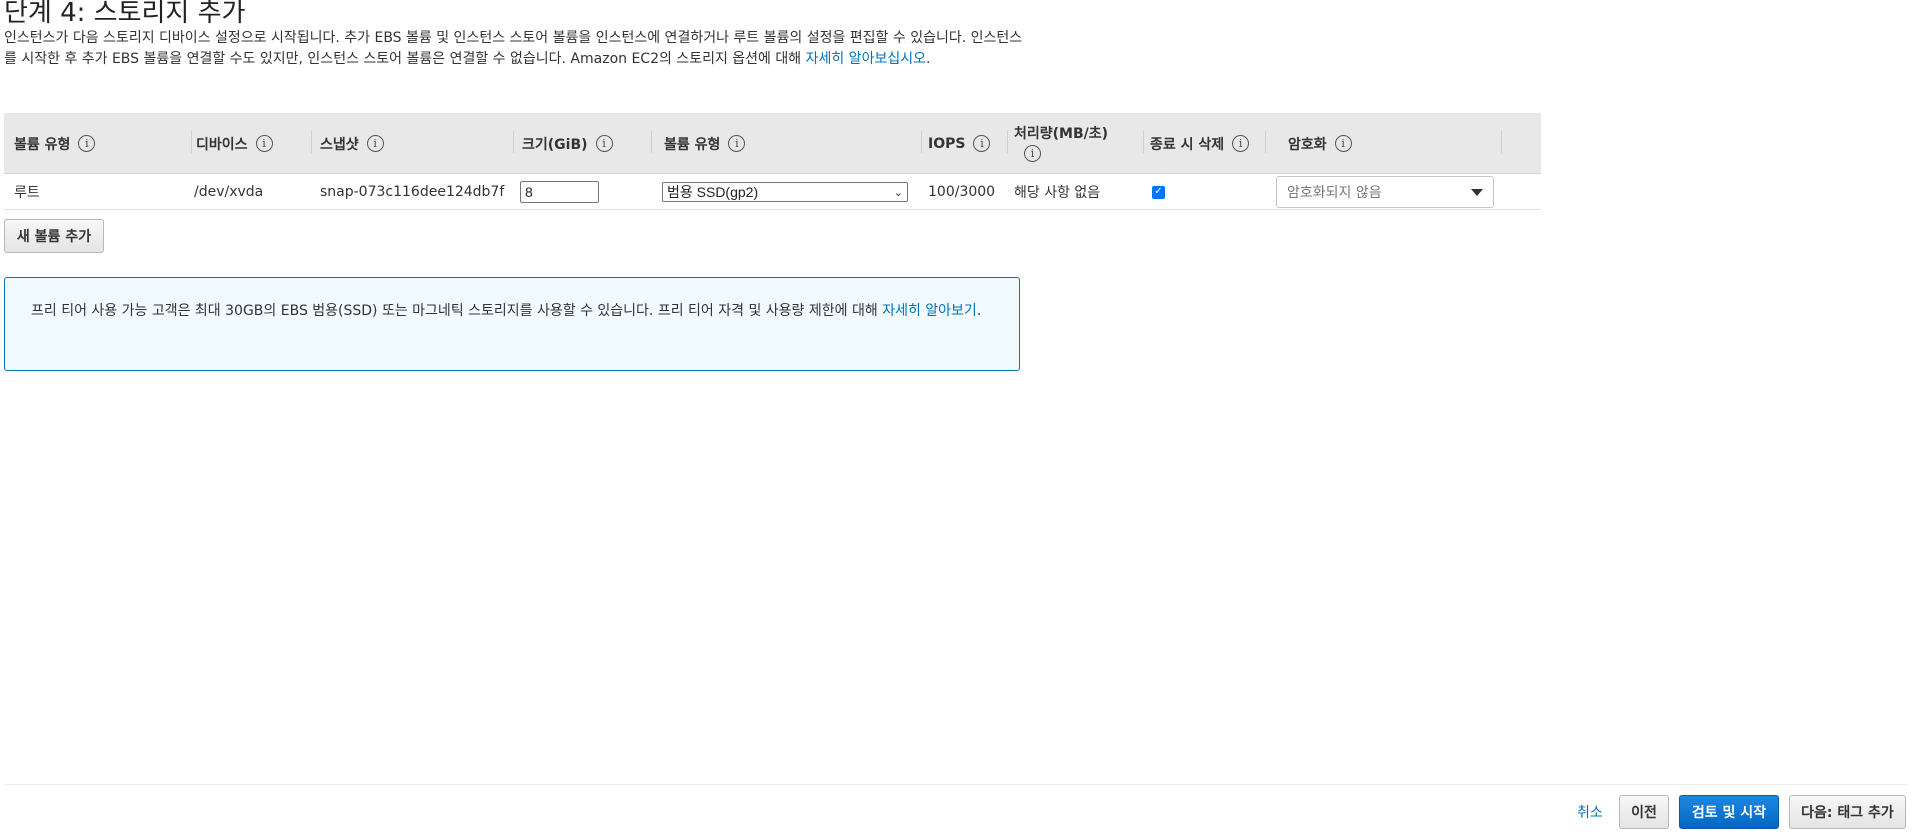 The height and width of the screenshot is (838, 1912). What do you see at coordinates (928, 59) in the screenshot?
I see `description-end: .` at bounding box center [928, 59].